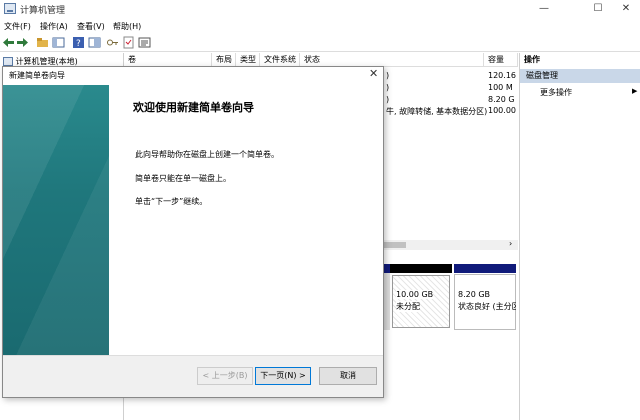 The height and width of the screenshot is (420, 640). I want to click on submenu-arrow-icon: ▶, so click(635, 91).